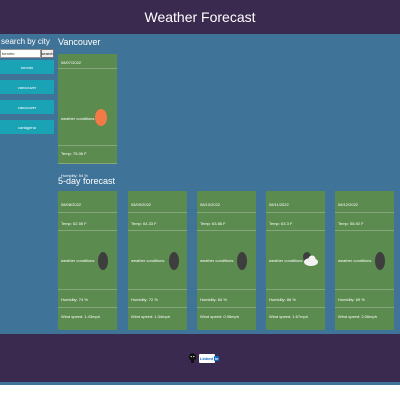 The width and height of the screenshot is (400, 400). What do you see at coordinates (351, 299) in the screenshot?
I see `forecast-humidity: Humidity: 69 %` at bounding box center [351, 299].